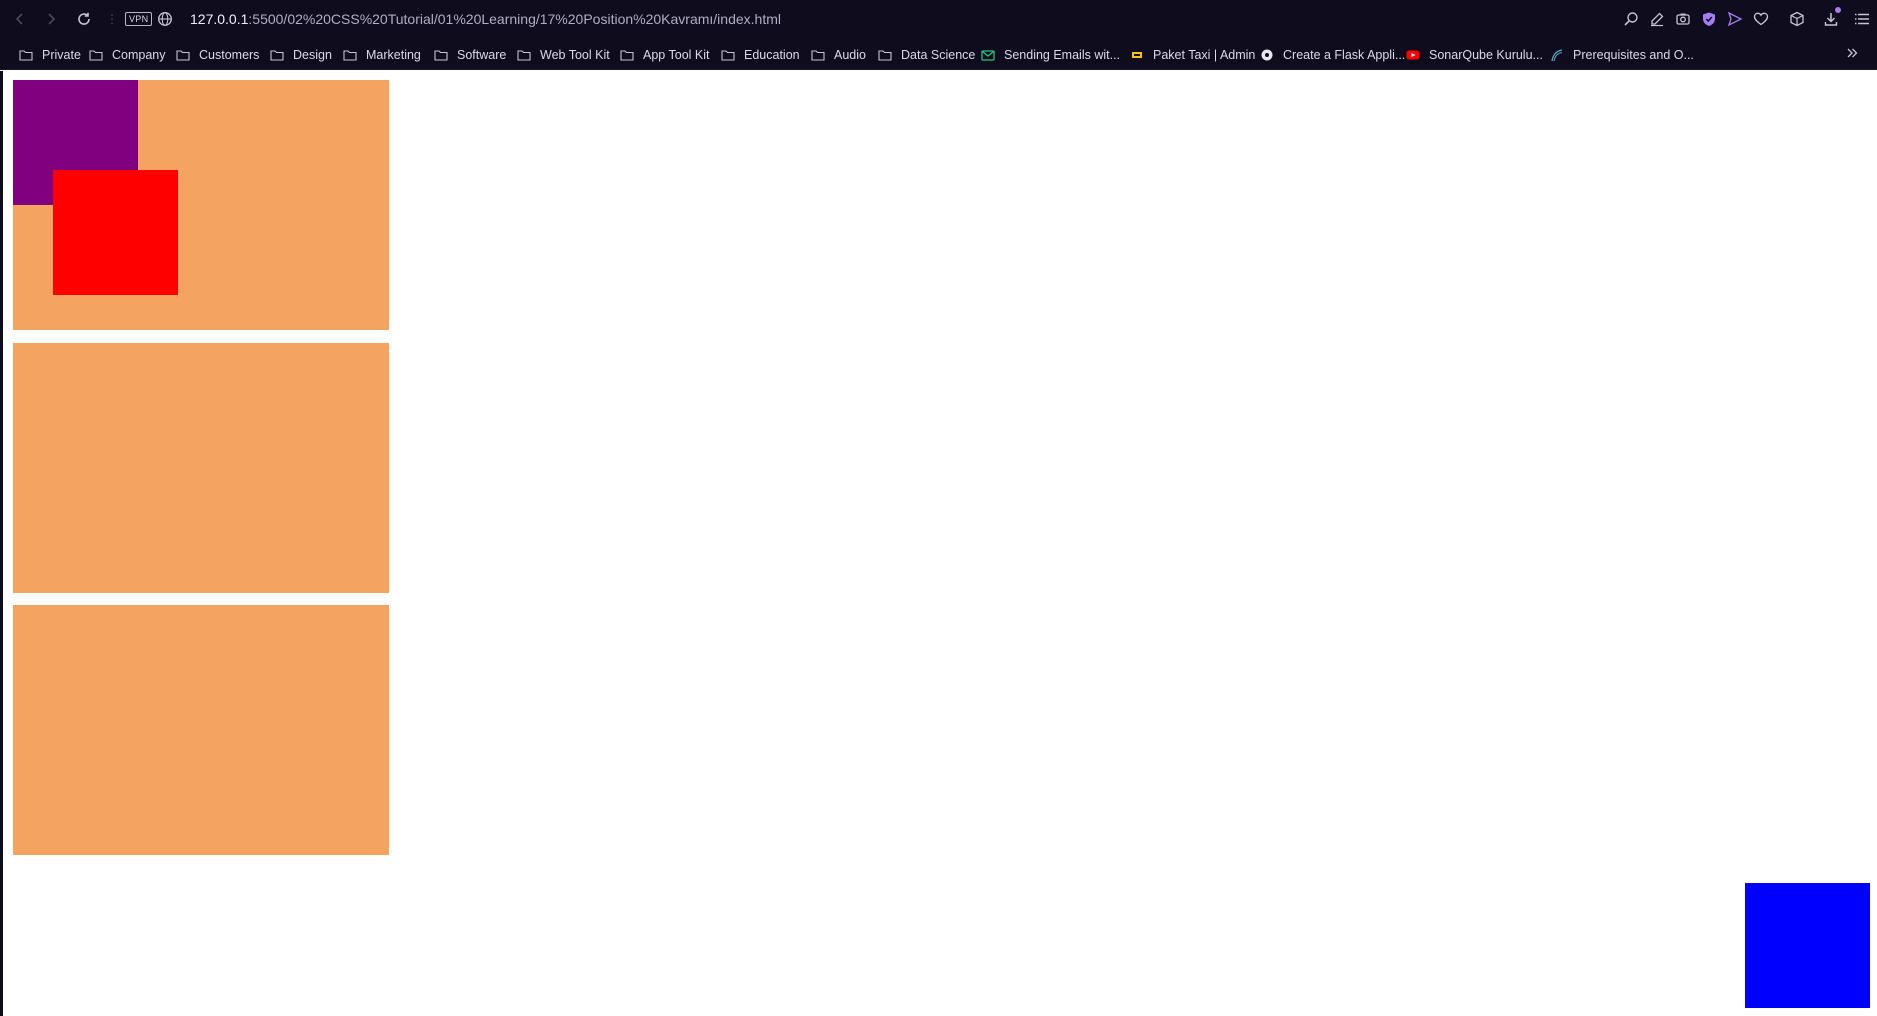 This screenshot has width=1877, height=1016. What do you see at coordinates (850, 55) in the screenshot?
I see `bookmark-label: Audio` at bounding box center [850, 55].